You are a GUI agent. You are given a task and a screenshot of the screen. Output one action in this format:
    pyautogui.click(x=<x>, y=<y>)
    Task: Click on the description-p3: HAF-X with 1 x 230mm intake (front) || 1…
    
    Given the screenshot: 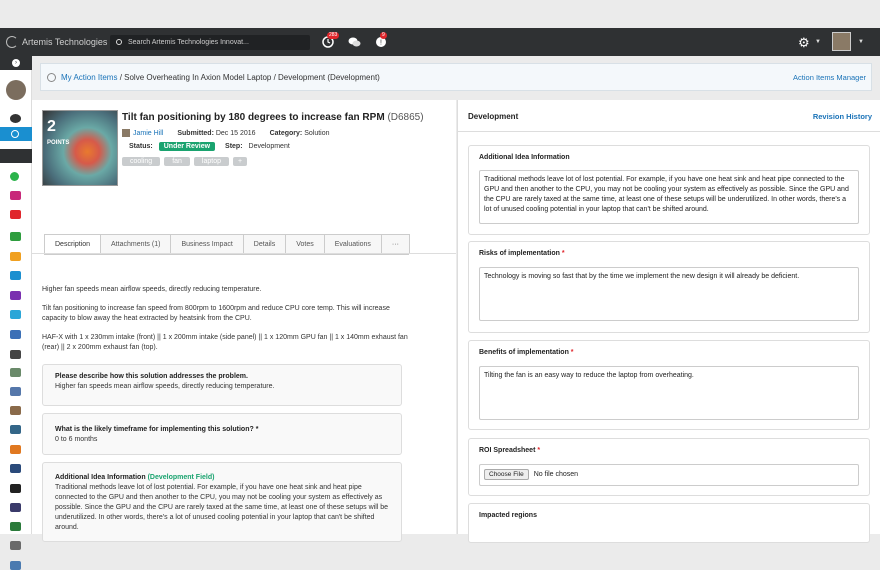 What is the action you would take?
    pyautogui.click(x=225, y=342)
    